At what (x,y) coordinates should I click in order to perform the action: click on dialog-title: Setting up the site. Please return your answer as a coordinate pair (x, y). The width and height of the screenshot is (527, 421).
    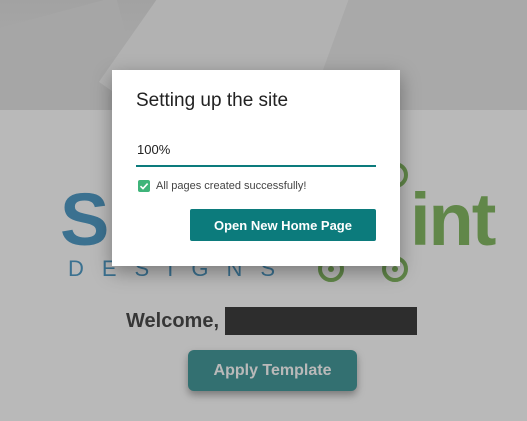
    Looking at the image, I should click on (212, 100).